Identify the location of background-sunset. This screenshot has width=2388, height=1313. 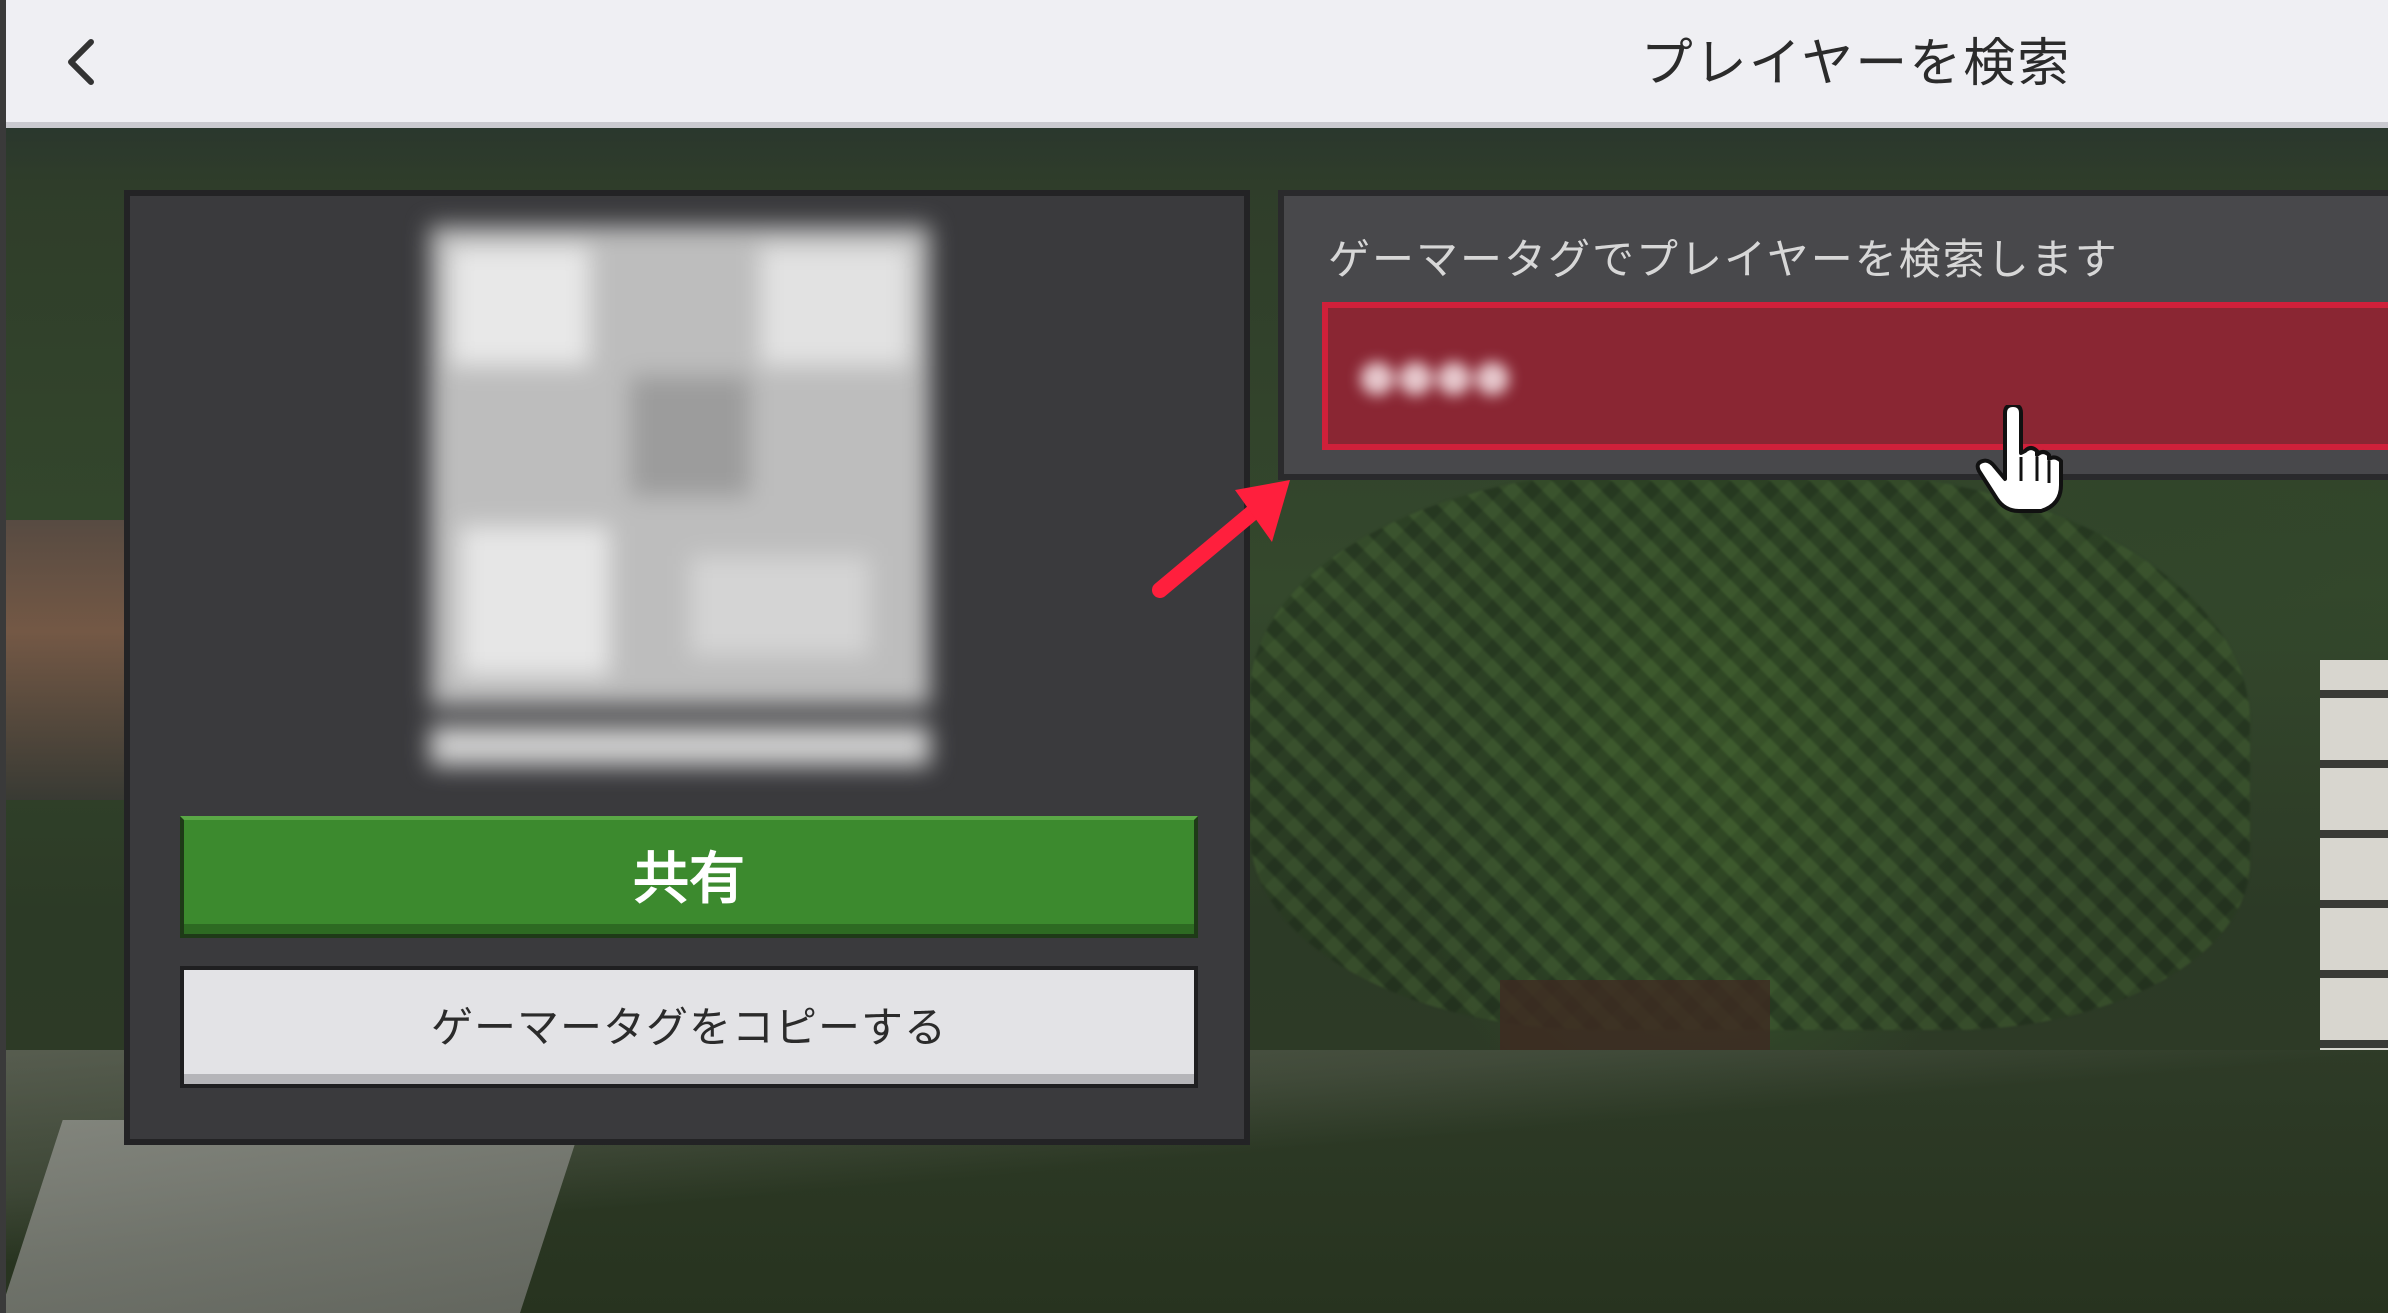
(70, 660).